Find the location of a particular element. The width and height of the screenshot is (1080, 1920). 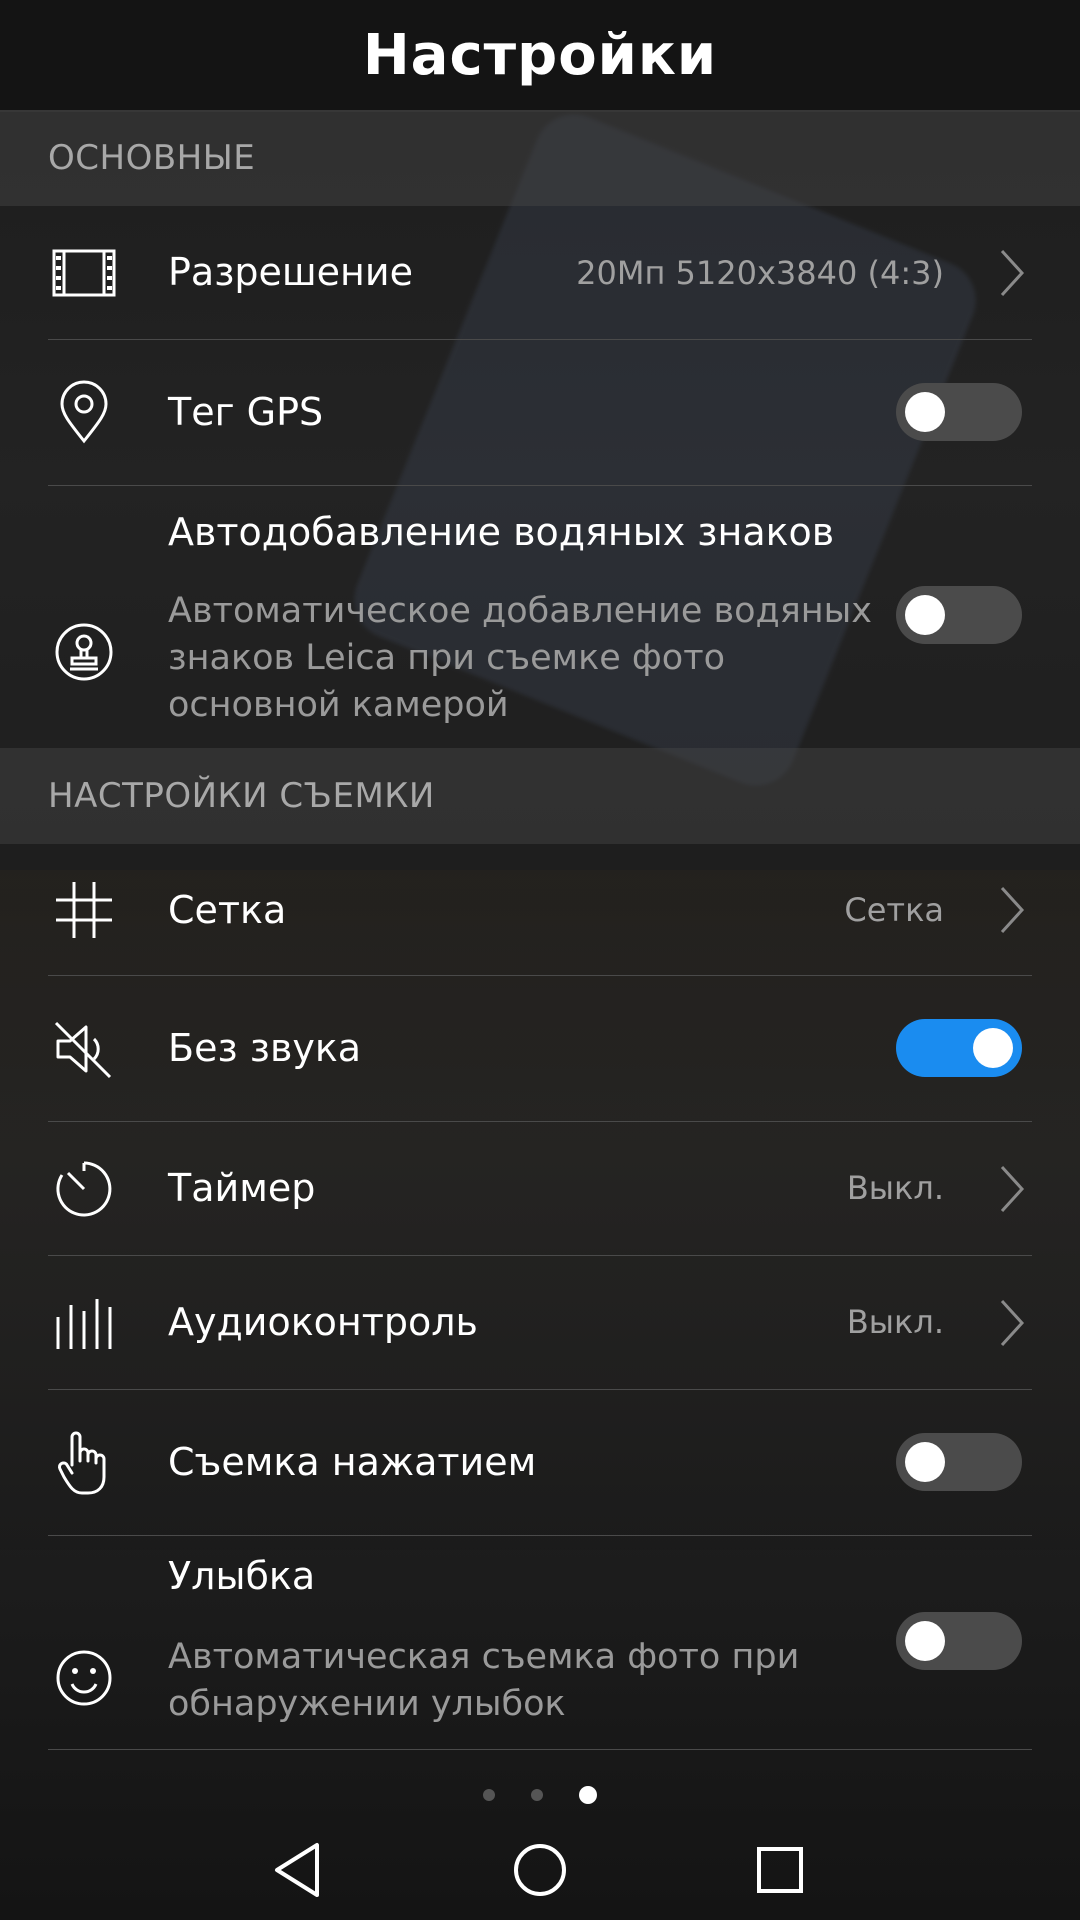

setting-row-resolution: Разрешение 20Мп 5120x3840 (4:3) is located at coordinates (540, 273).